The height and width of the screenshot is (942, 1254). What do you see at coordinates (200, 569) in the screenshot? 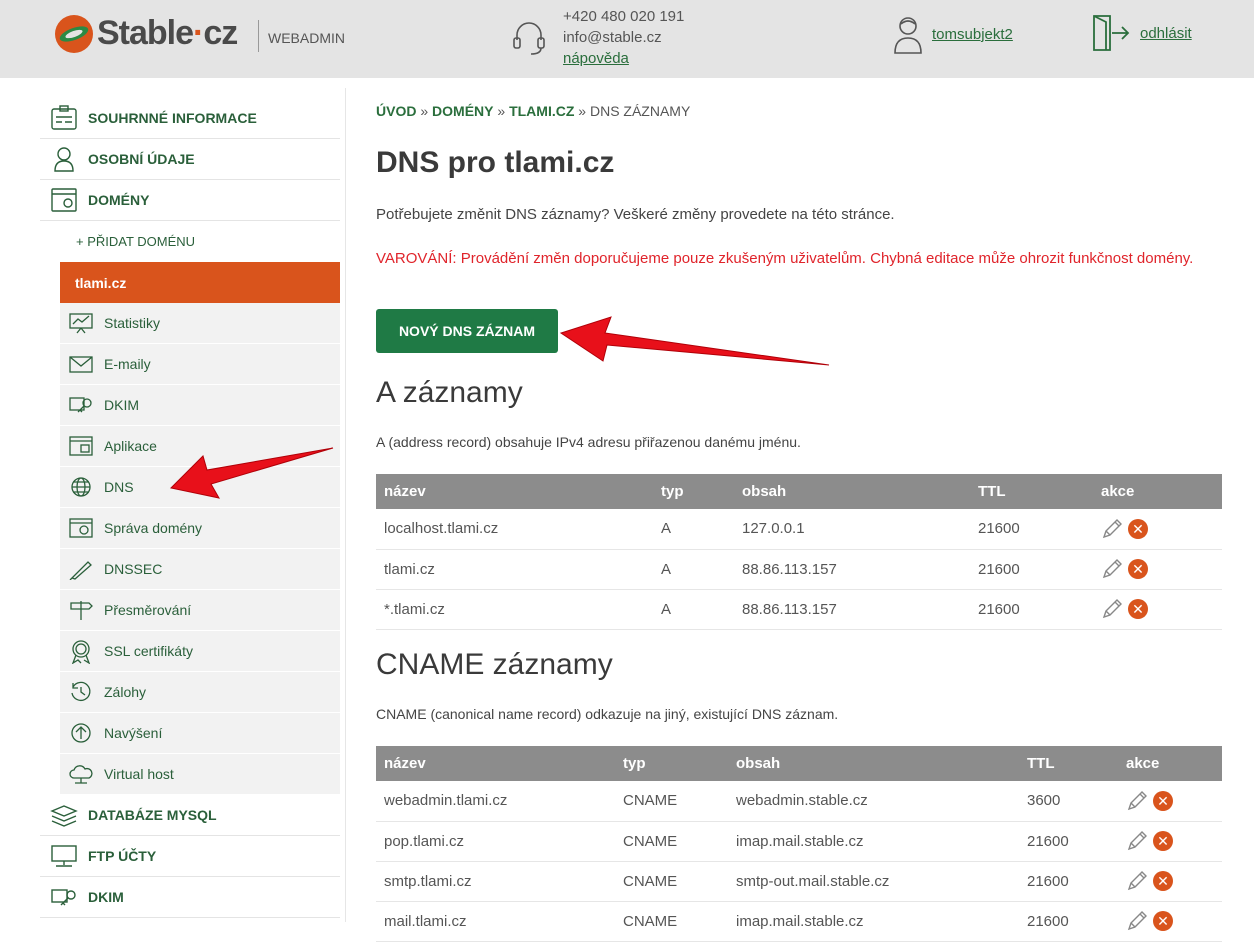
I see `sidebar-item-dnssec: DNSSEC` at bounding box center [200, 569].